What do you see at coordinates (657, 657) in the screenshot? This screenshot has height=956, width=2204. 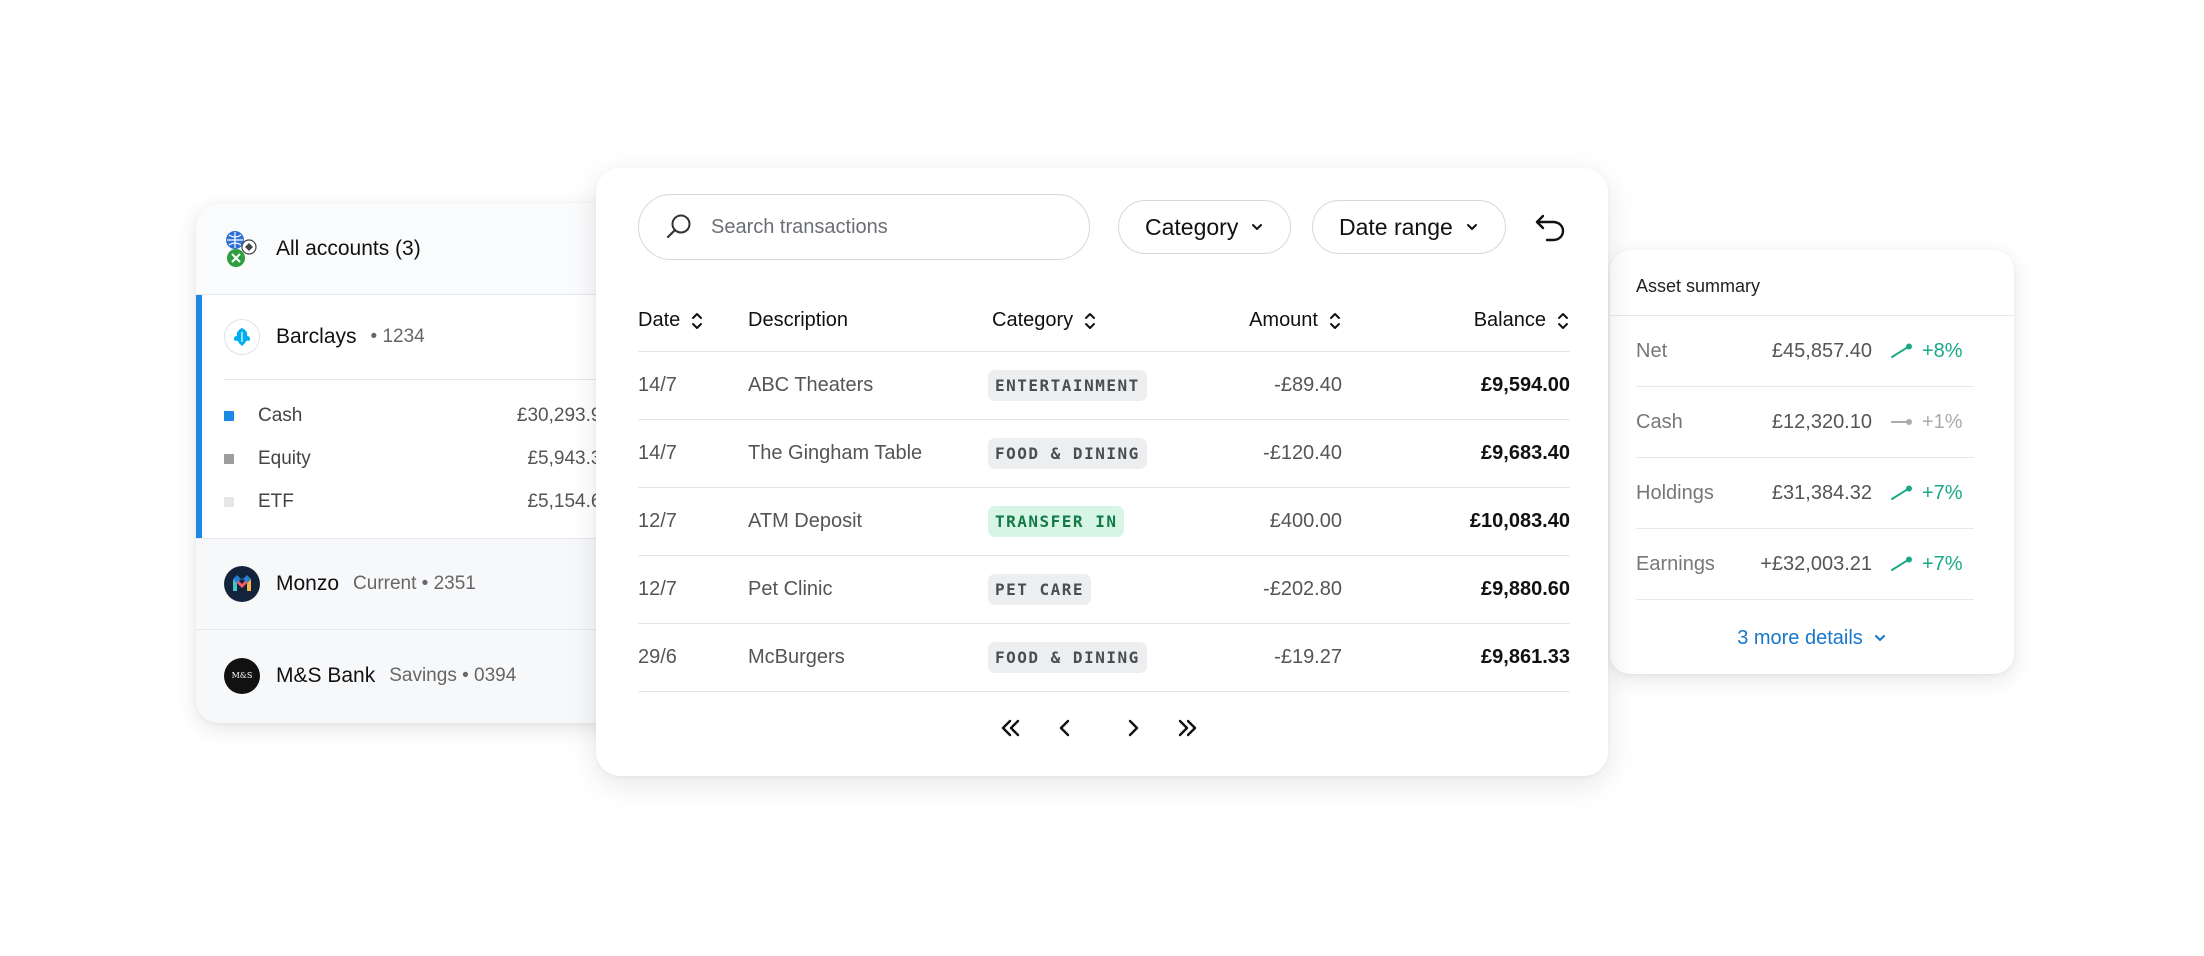 I see `row-date: 29/6` at bounding box center [657, 657].